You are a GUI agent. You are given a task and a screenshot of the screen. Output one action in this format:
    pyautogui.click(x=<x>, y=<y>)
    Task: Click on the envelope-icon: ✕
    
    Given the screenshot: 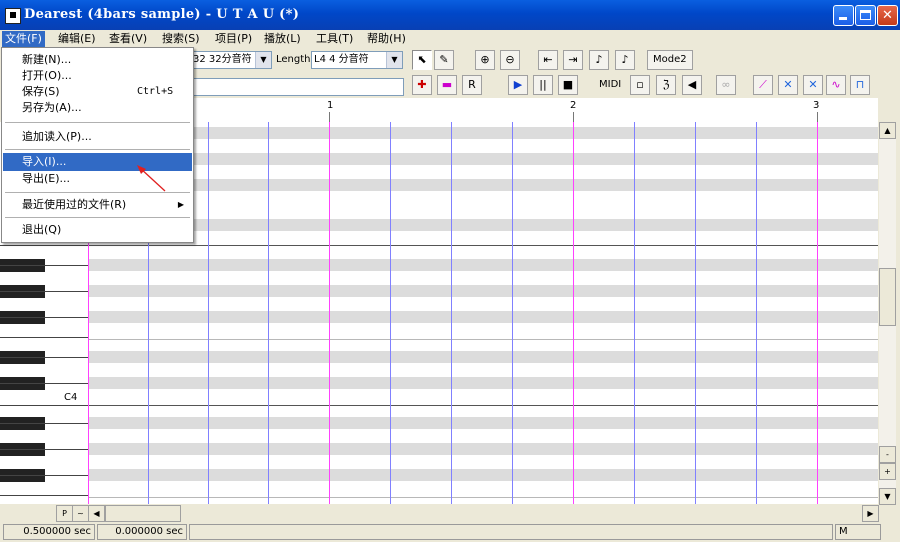 What is the action you would take?
    pyautogui.click(x=788, y=84)
    